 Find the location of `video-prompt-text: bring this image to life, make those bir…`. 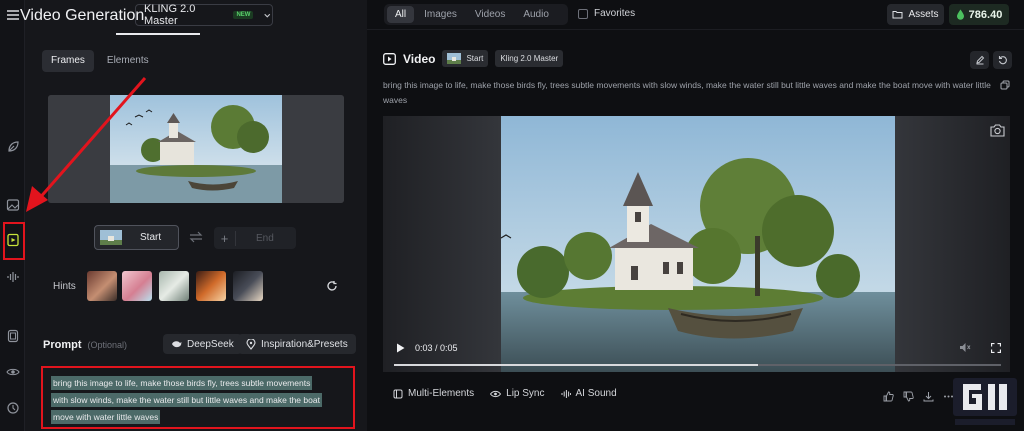

video-prompt-text: bring this image to life, make those bir… is located at coordinates (687, 92).